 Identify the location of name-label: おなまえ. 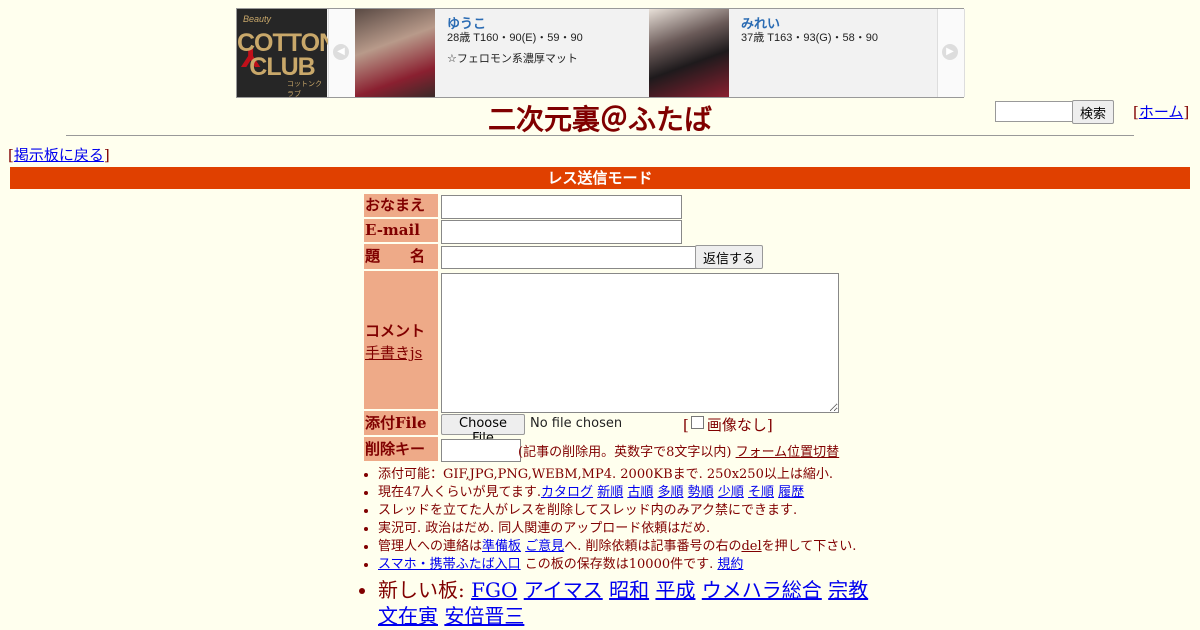
(401, 205).